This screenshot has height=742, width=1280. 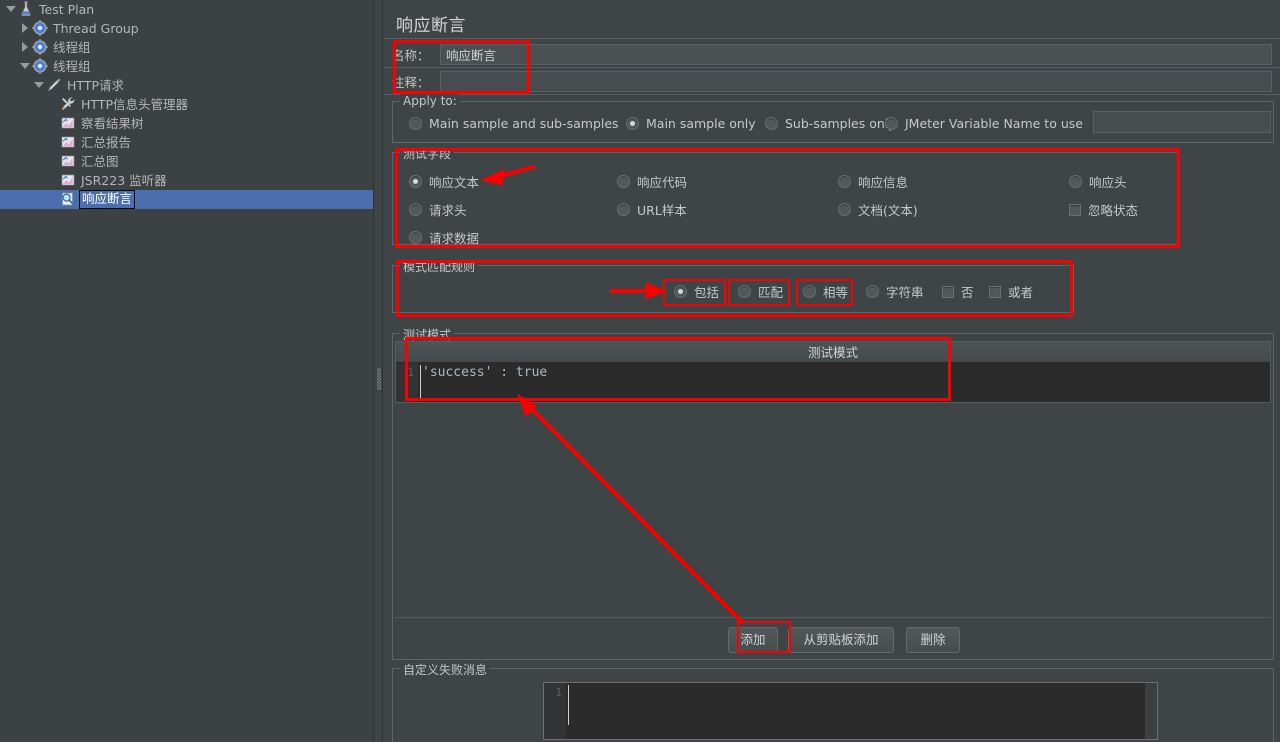 What do you see at coordinates (186, 199) in the screenshot?
I see `tree-item-response-assertion: 响应断言` at bounding box center [186, 199].